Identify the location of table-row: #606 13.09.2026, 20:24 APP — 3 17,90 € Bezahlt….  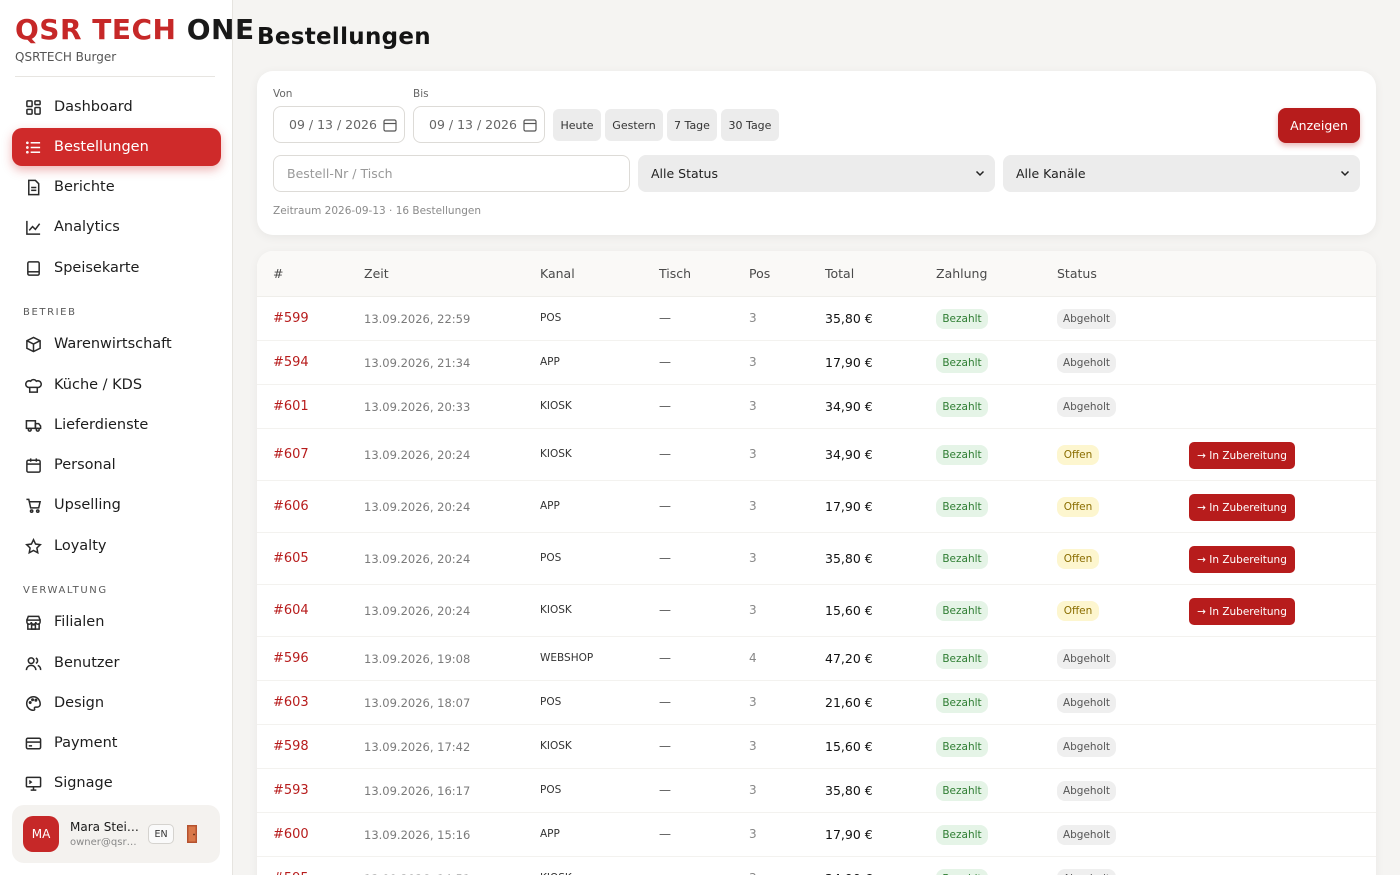
(816, 507).